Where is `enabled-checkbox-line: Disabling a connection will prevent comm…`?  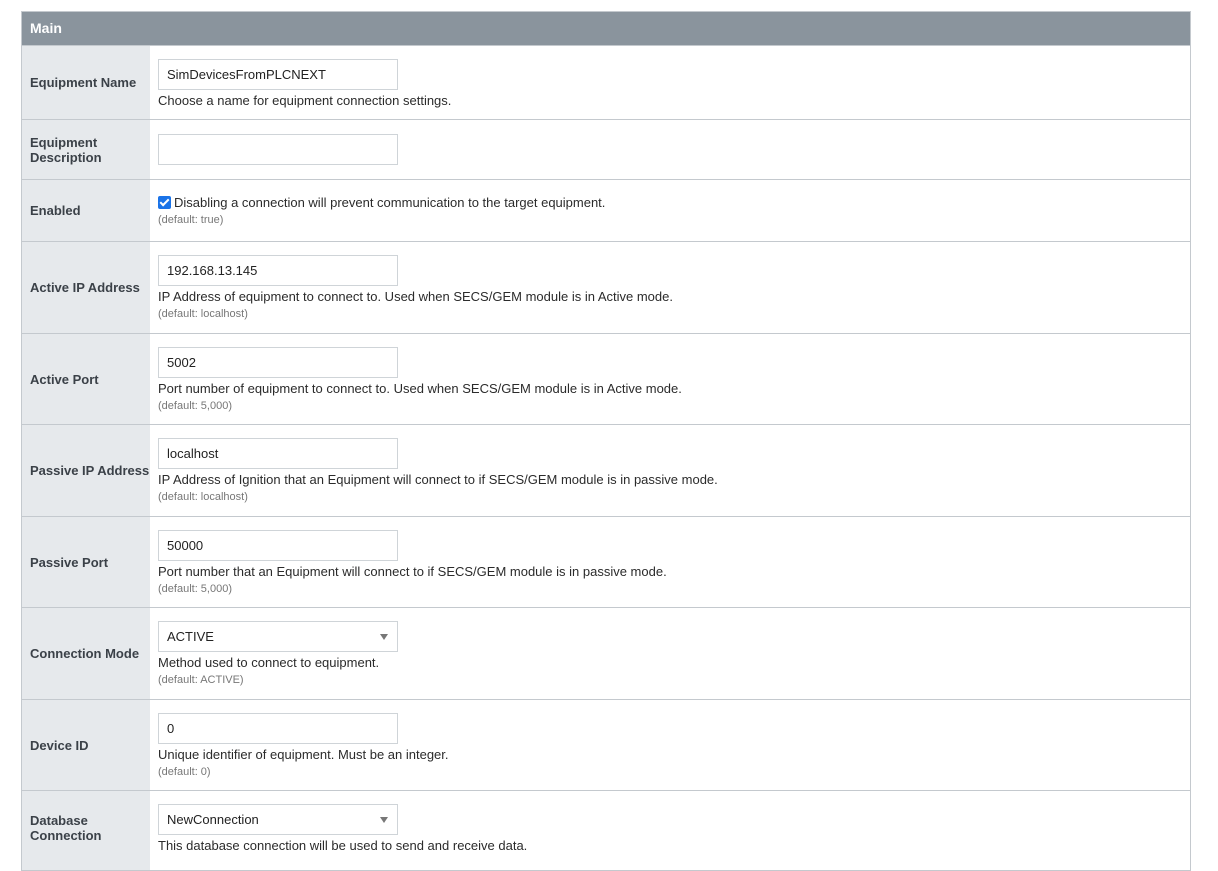
enabled-checkbox-line: Disabling a connection will prevent comm… is located at coordinates (674, 202).